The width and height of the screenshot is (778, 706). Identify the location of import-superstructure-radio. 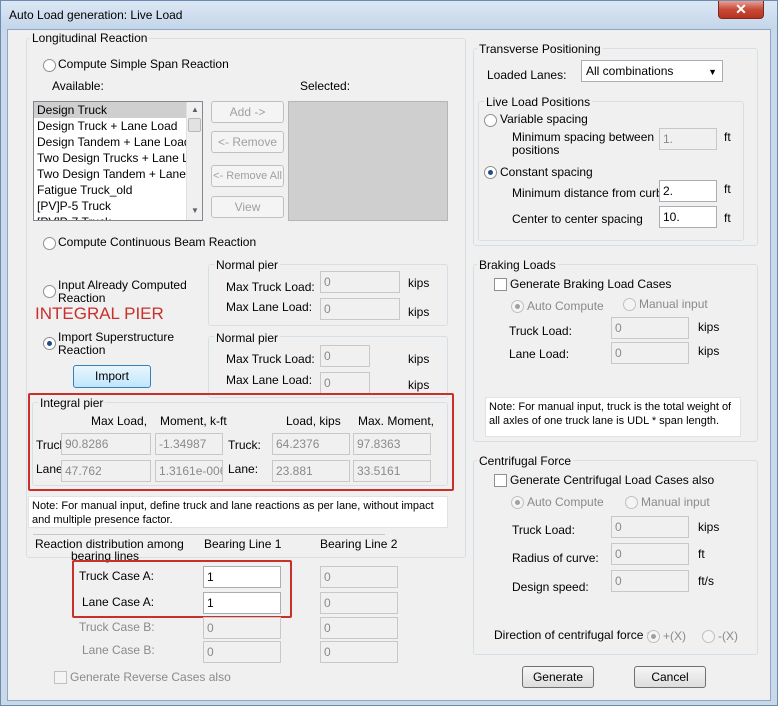
(49, 343).